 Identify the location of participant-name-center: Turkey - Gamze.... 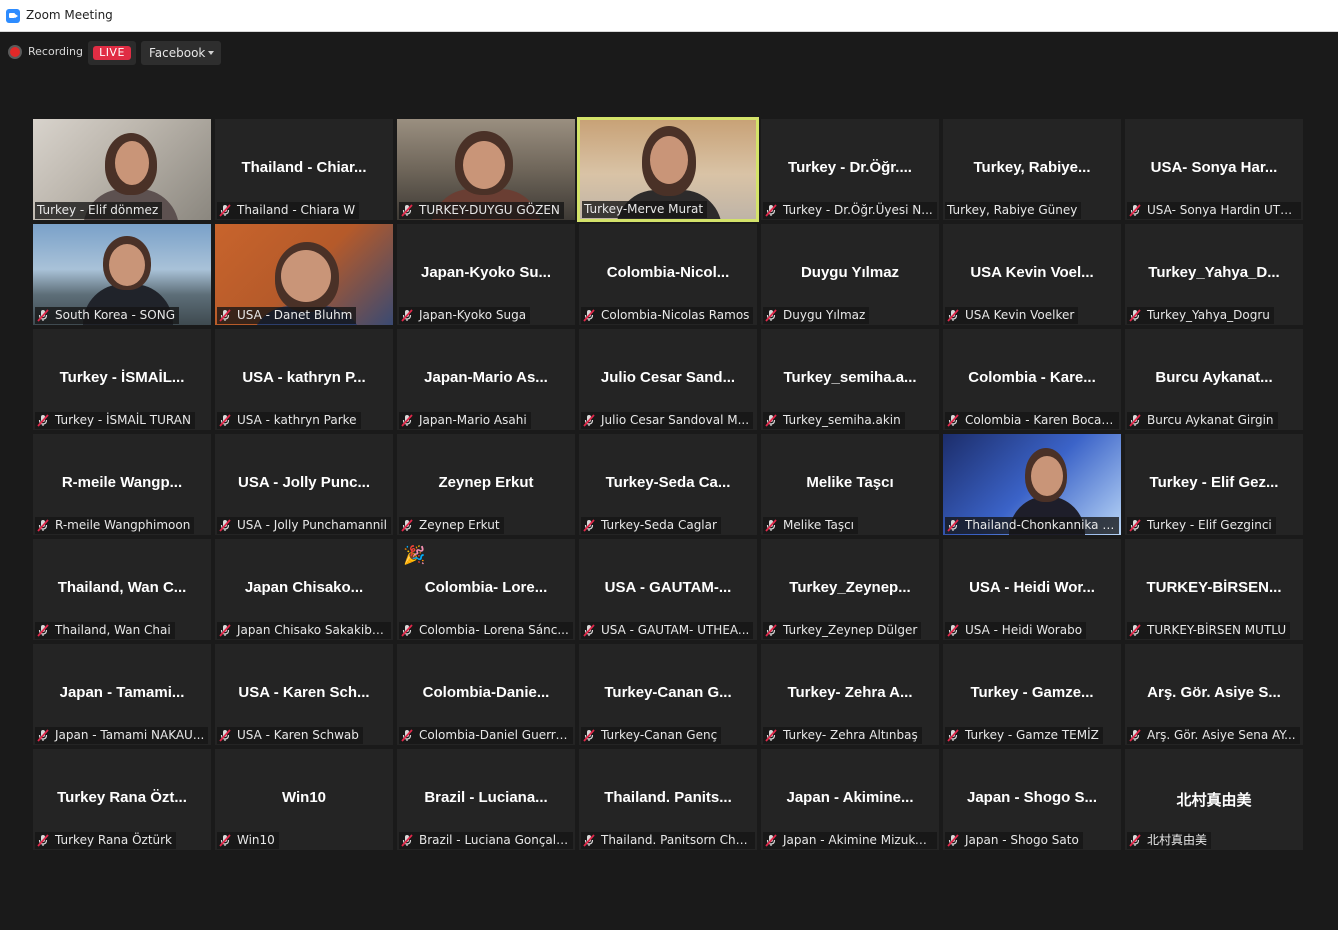
(1032, 692).